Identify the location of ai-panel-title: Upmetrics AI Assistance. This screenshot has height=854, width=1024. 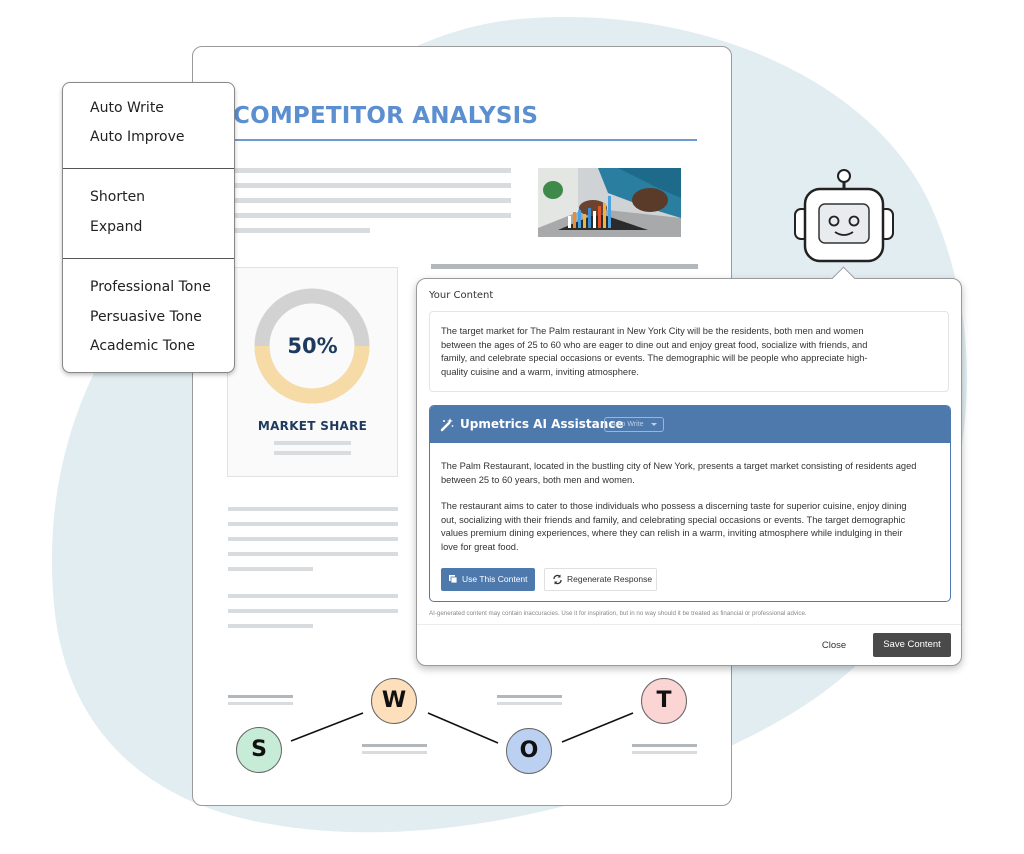
(542, 424).